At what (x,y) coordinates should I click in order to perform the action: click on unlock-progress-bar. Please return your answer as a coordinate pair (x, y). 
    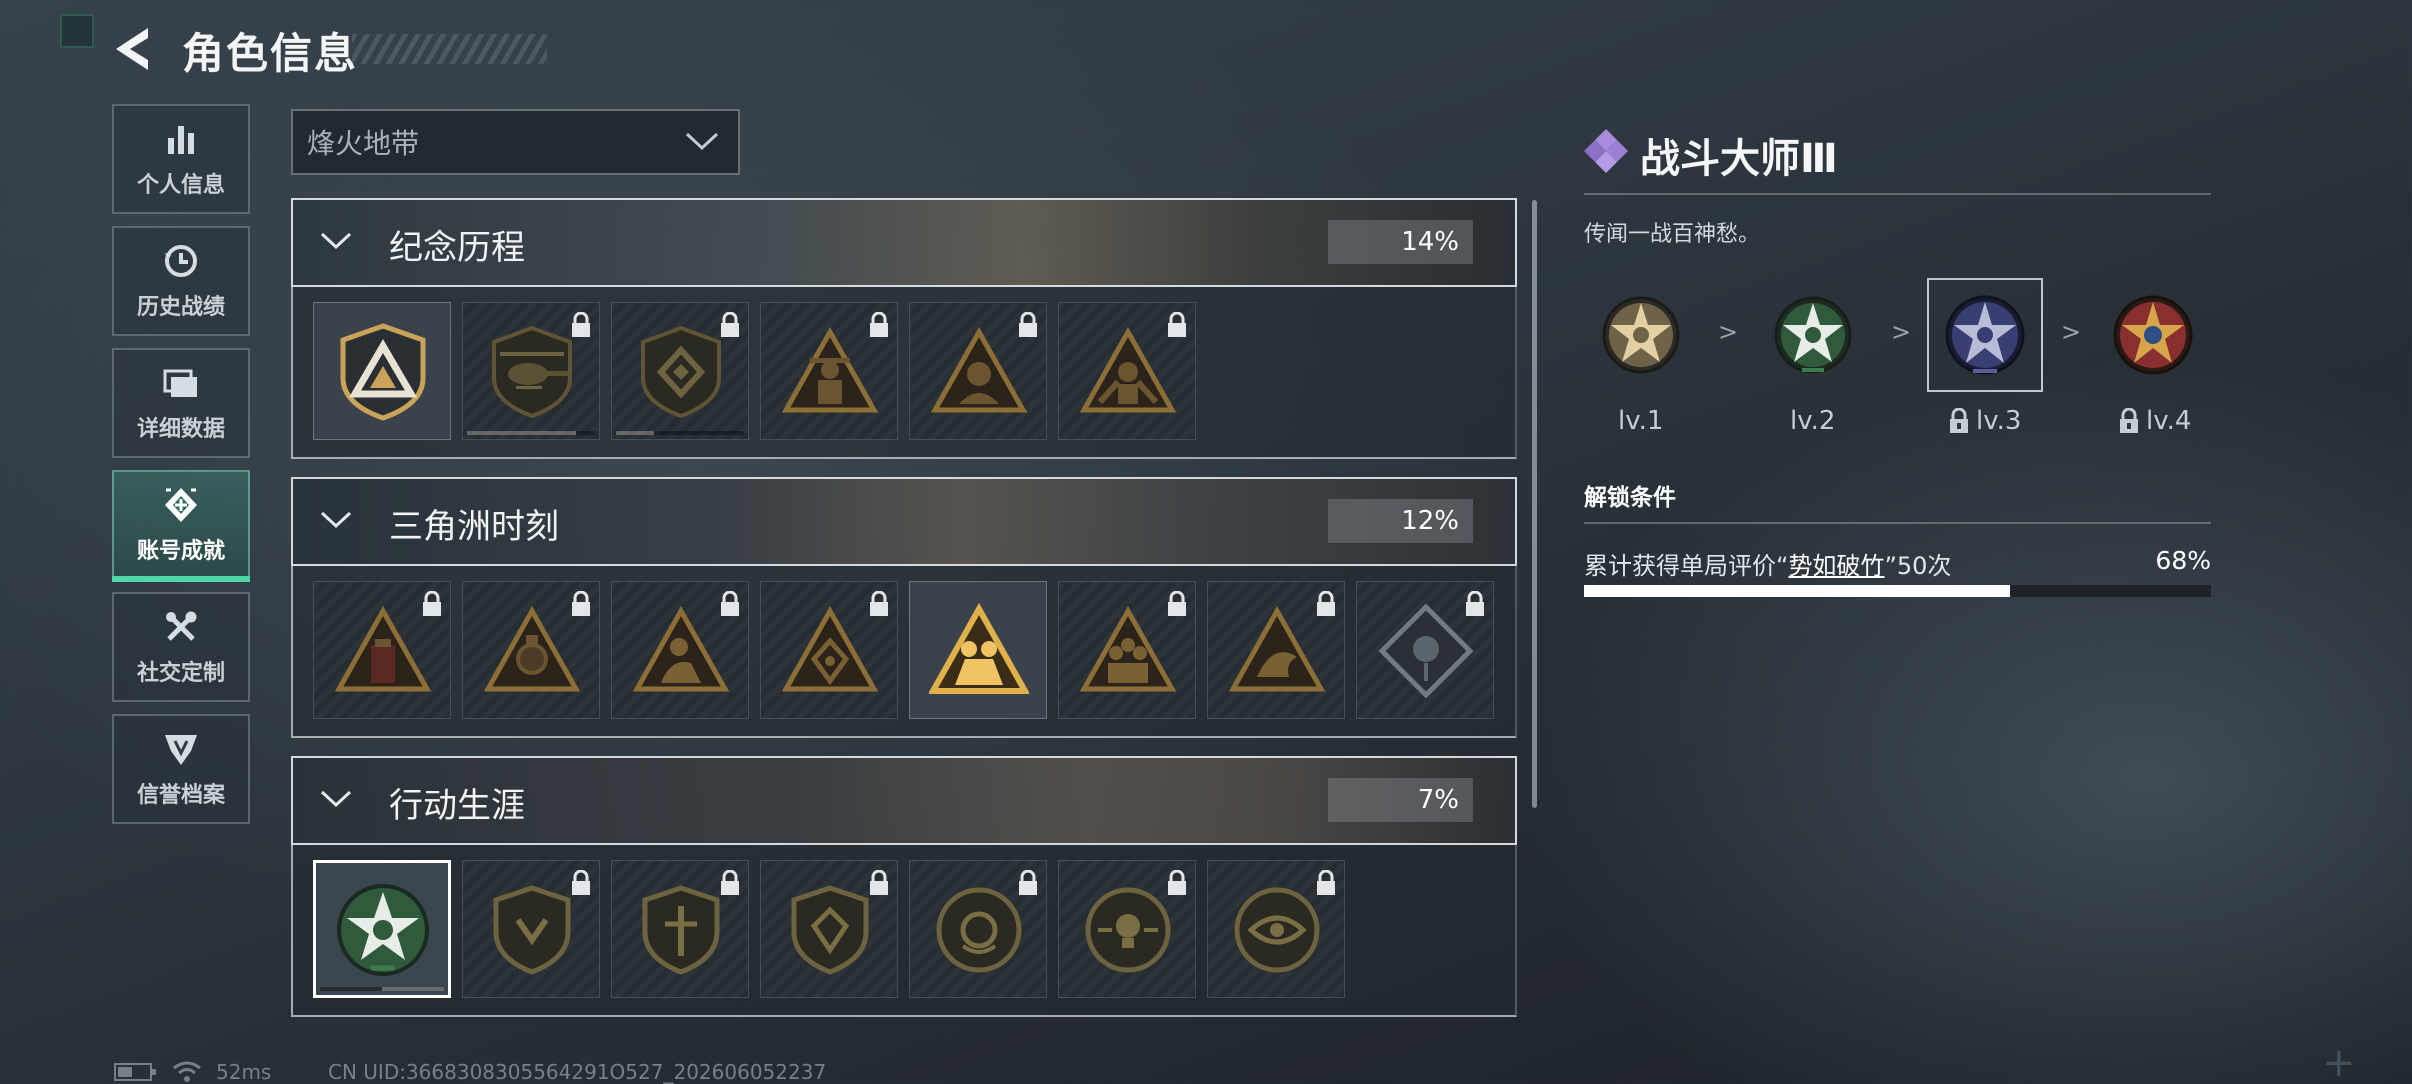
    Looking at the image, I should click on (1897, 591).